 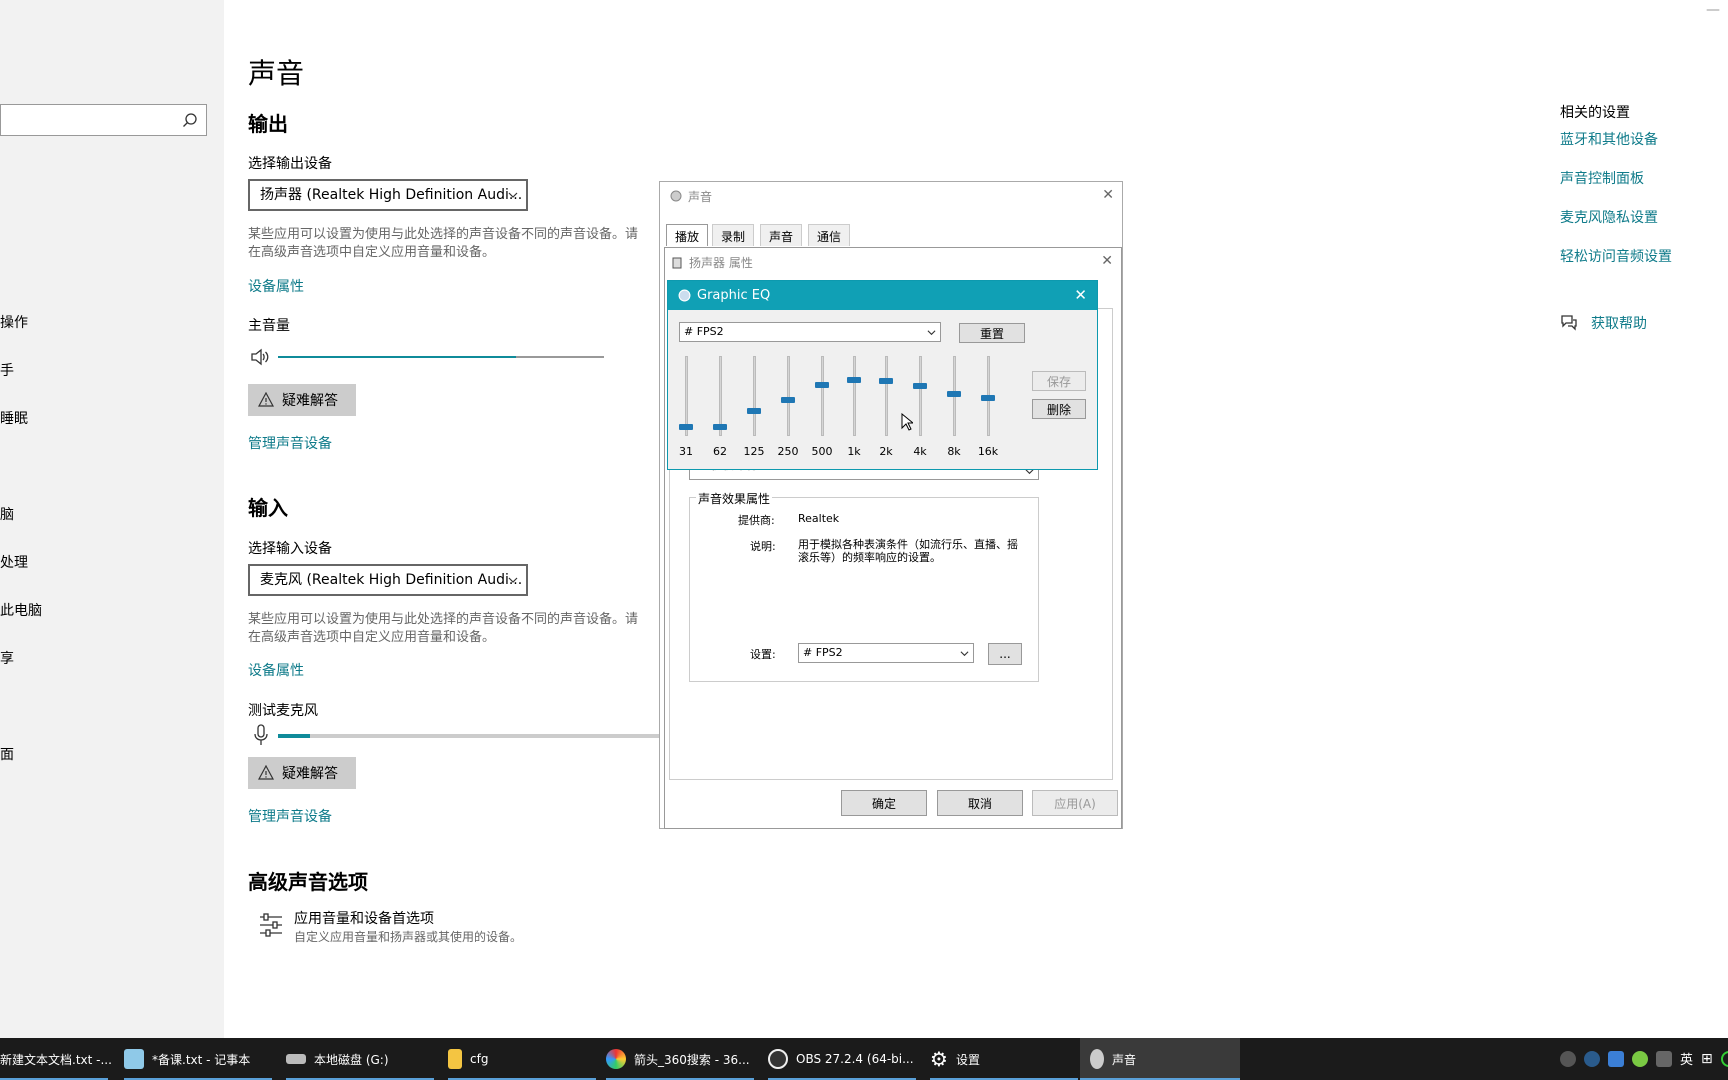 What do you see at coordinates (829, 235) in the screenshot?
I see `tab-communications: 通信` at bounding box center [829, 235].